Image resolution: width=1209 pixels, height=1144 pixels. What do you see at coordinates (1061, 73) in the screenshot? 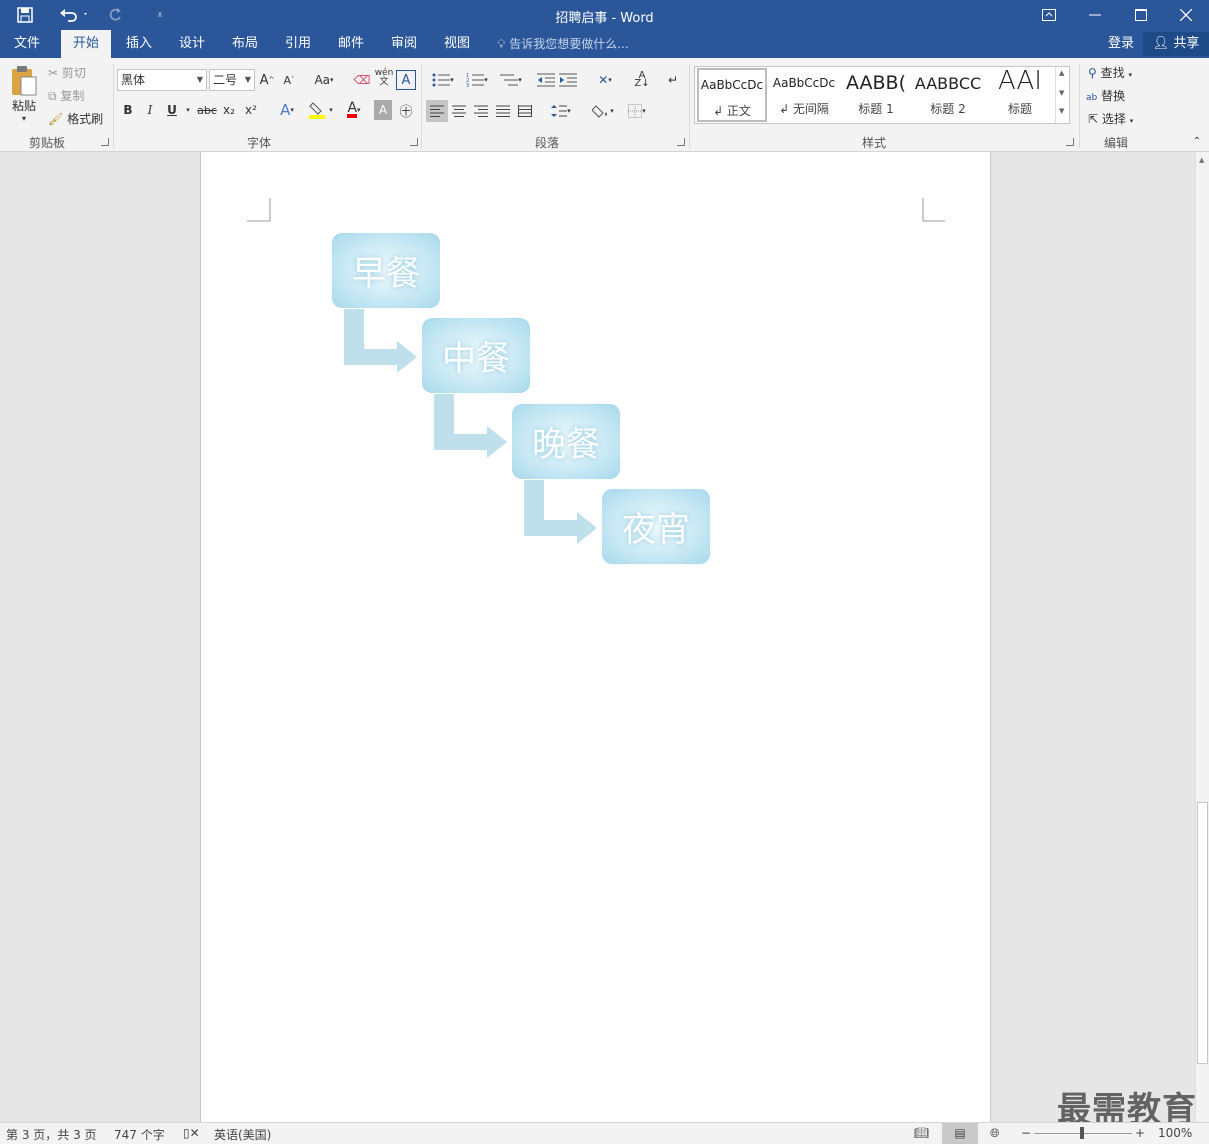
I see `chevron-up-icon: ▲` at bounding box center [1061, 73].